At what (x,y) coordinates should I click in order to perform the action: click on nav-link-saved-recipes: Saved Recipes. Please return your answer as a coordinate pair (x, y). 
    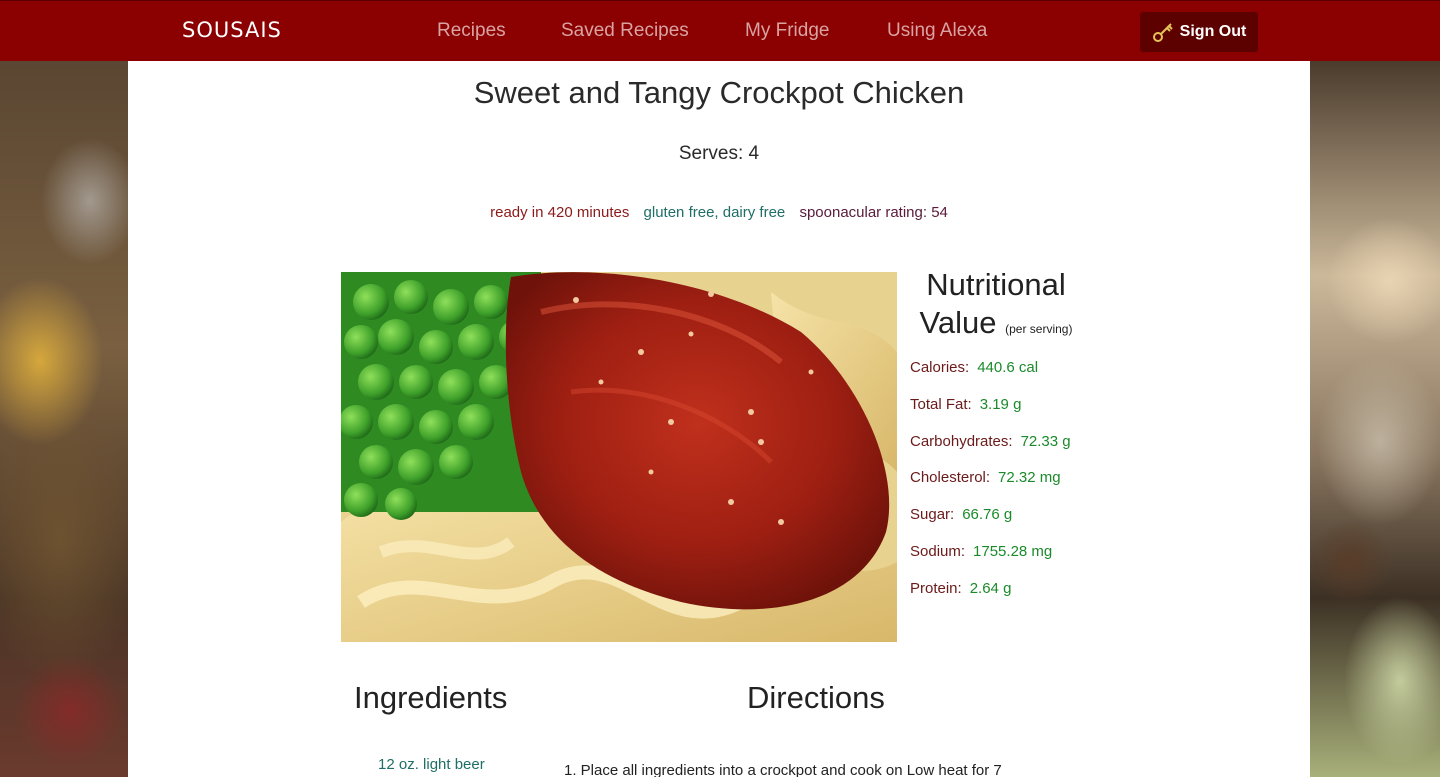
    Looking at the image, I should click on (625, 31).